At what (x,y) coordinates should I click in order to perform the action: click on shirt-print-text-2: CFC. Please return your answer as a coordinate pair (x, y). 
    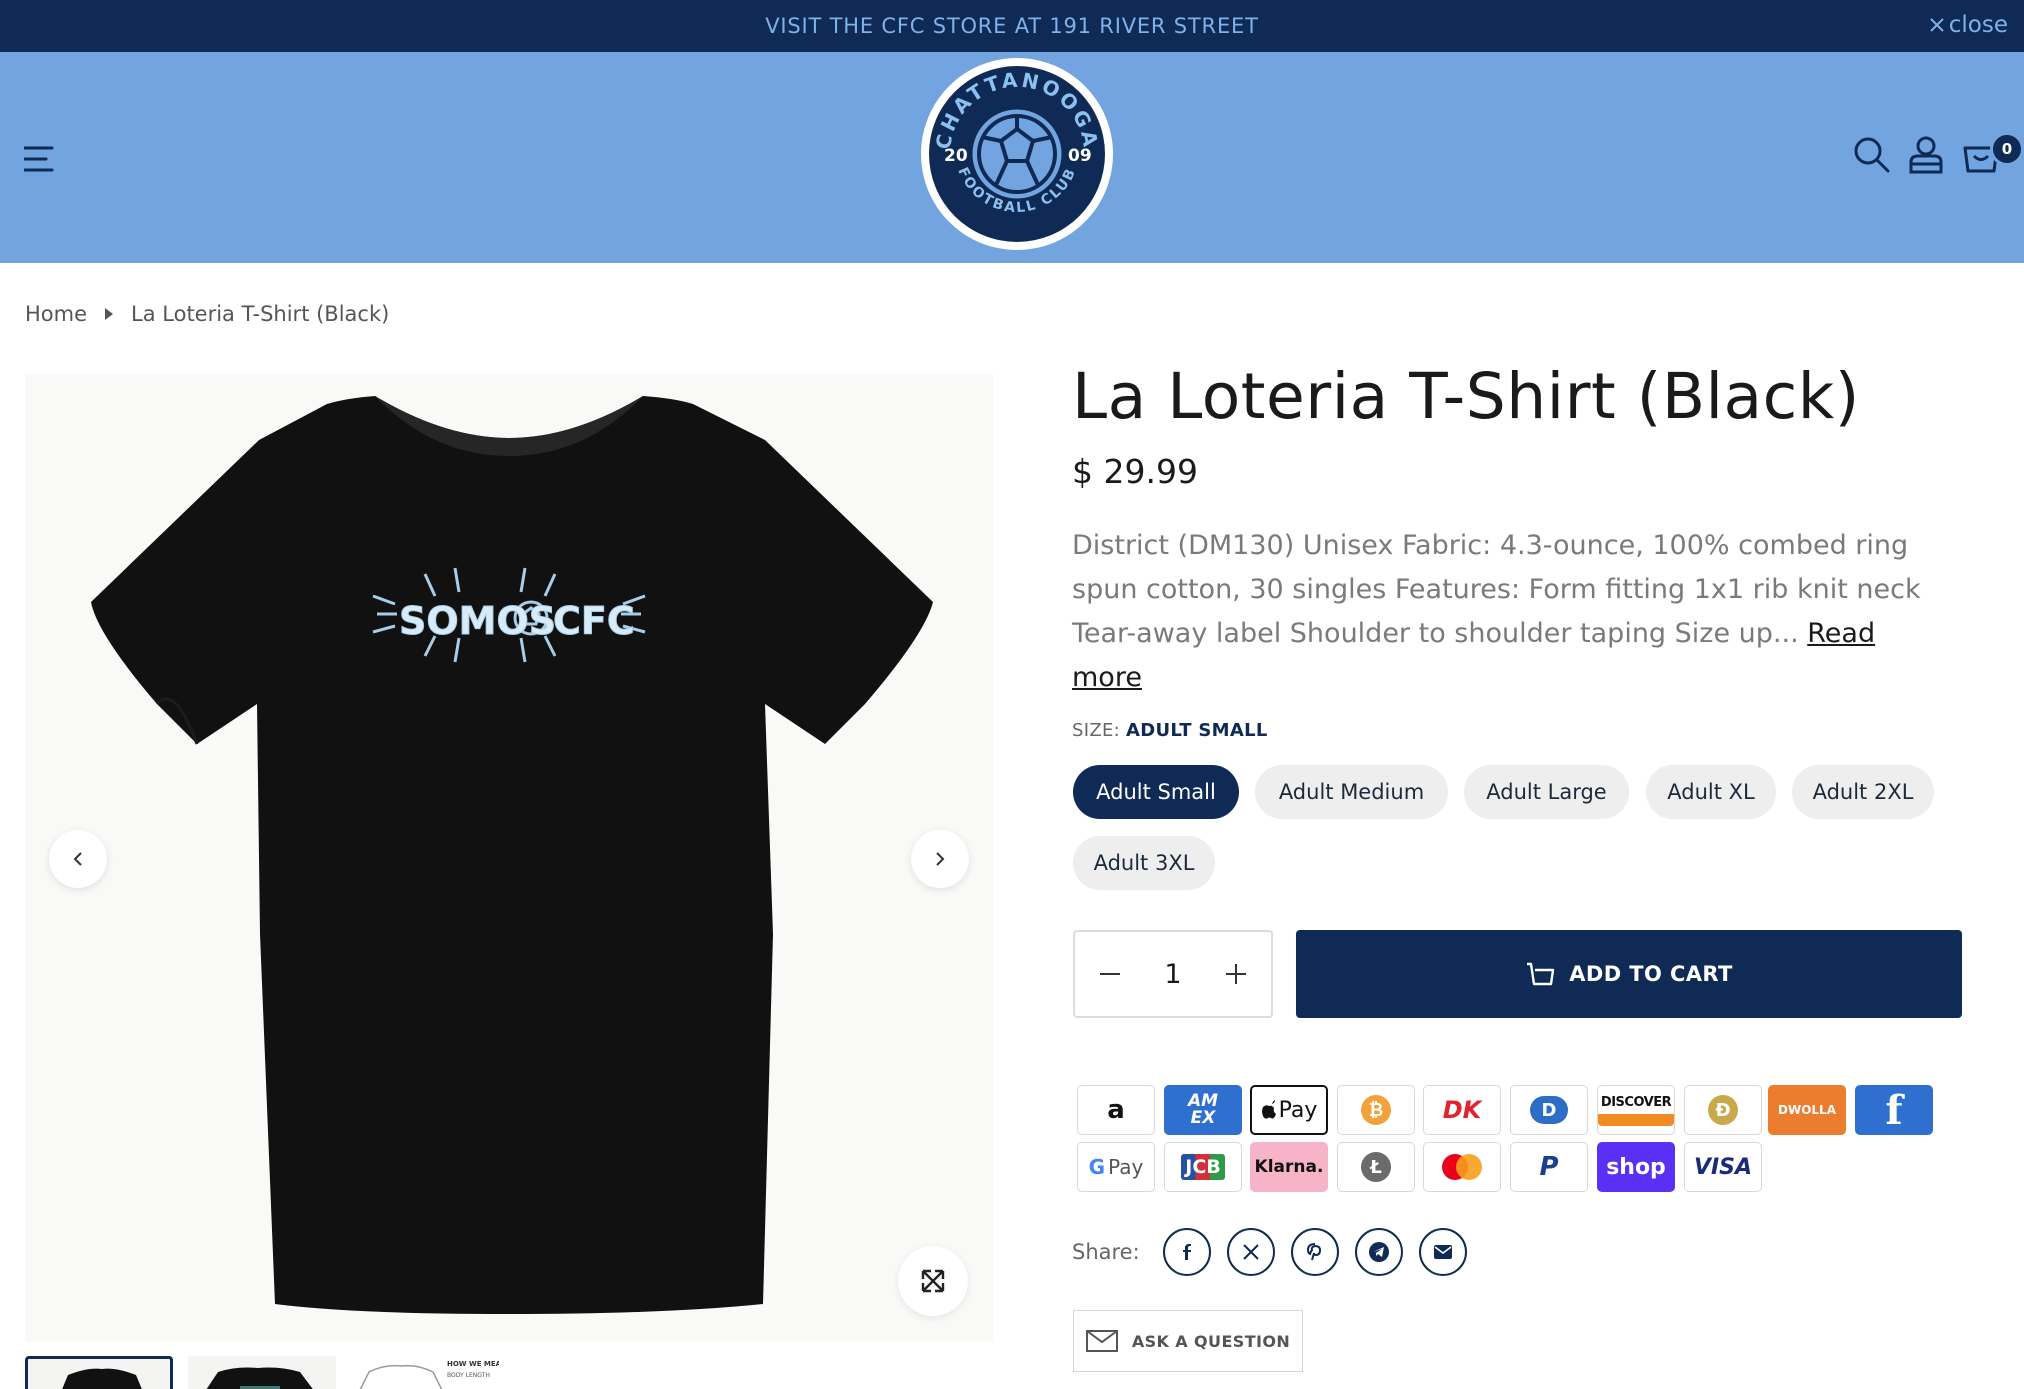
    Looking at the image, I should click on (594, 621).